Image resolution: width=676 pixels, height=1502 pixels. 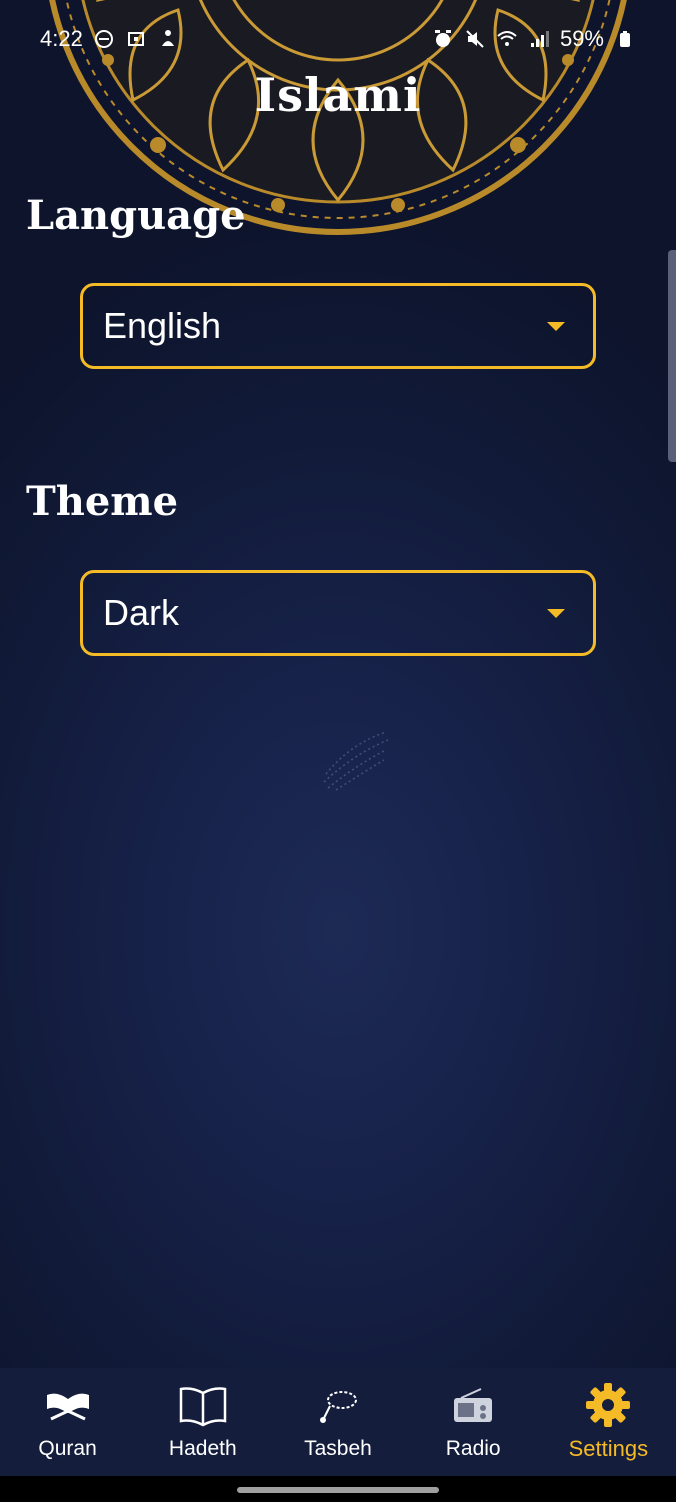 I want to click on nav-item-radio: Radio, so click(x=473, y=1422).